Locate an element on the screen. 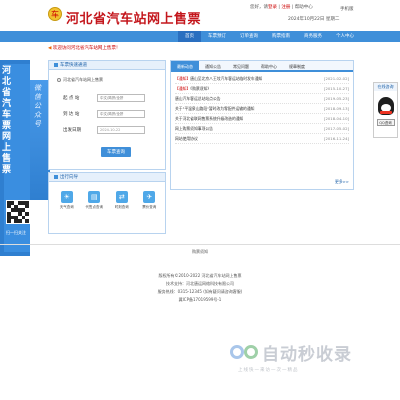  service-weather: ☀ 天气查询 is located at coordinates (67, 200).